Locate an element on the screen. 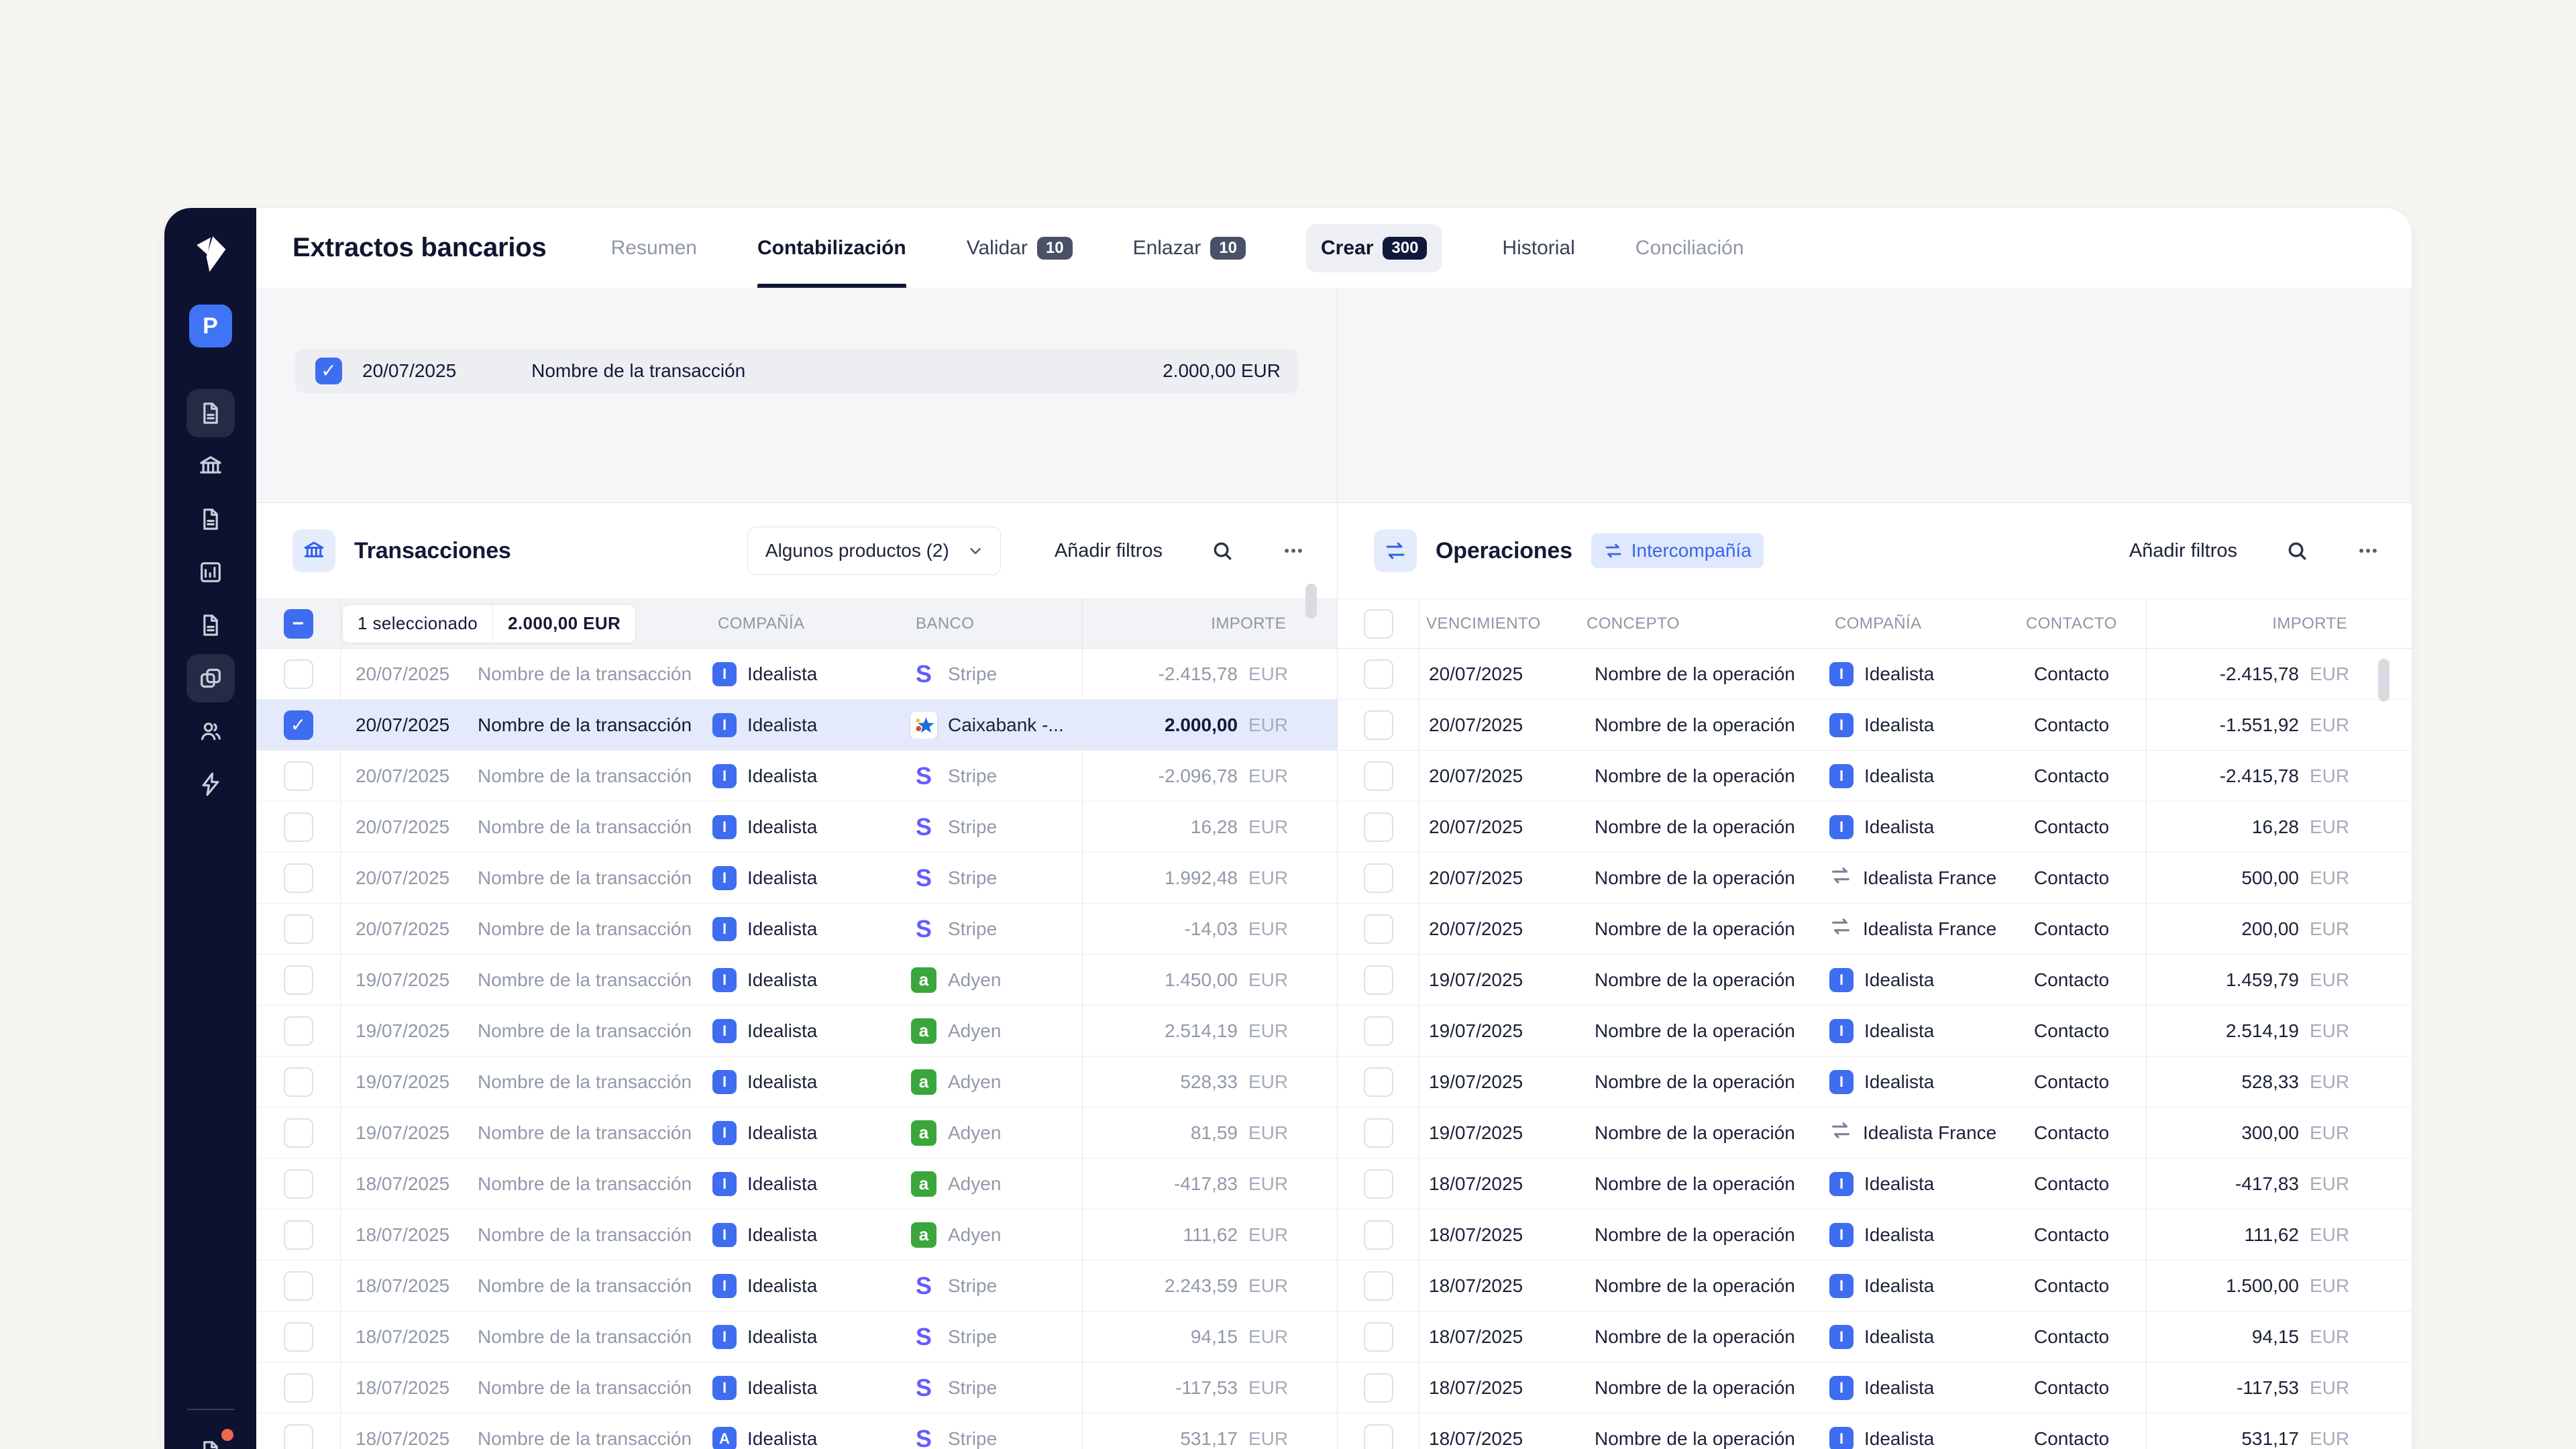 The height and width of the screenshot is (1449, 2576). sidebar-item-bank is located at coordinates (210, 466).